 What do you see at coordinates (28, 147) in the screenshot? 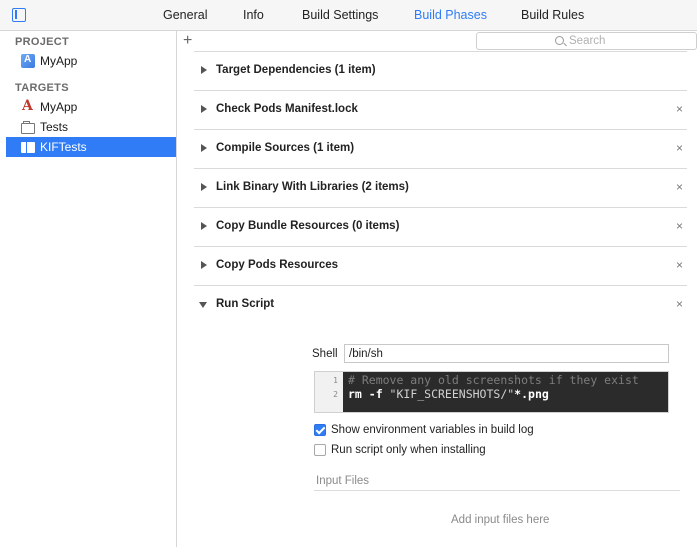
I see `bundle-icon` at bounding box center [28, 147].